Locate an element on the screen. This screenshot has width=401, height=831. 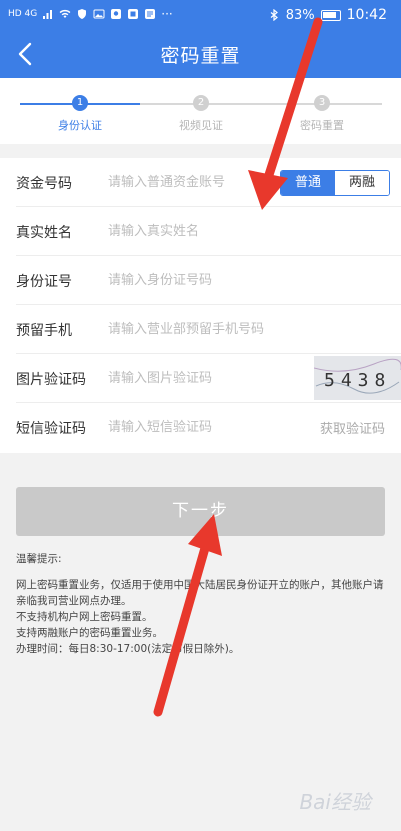
captcha-row: 图片验证码 5438 is located at coordinates (208, 378).